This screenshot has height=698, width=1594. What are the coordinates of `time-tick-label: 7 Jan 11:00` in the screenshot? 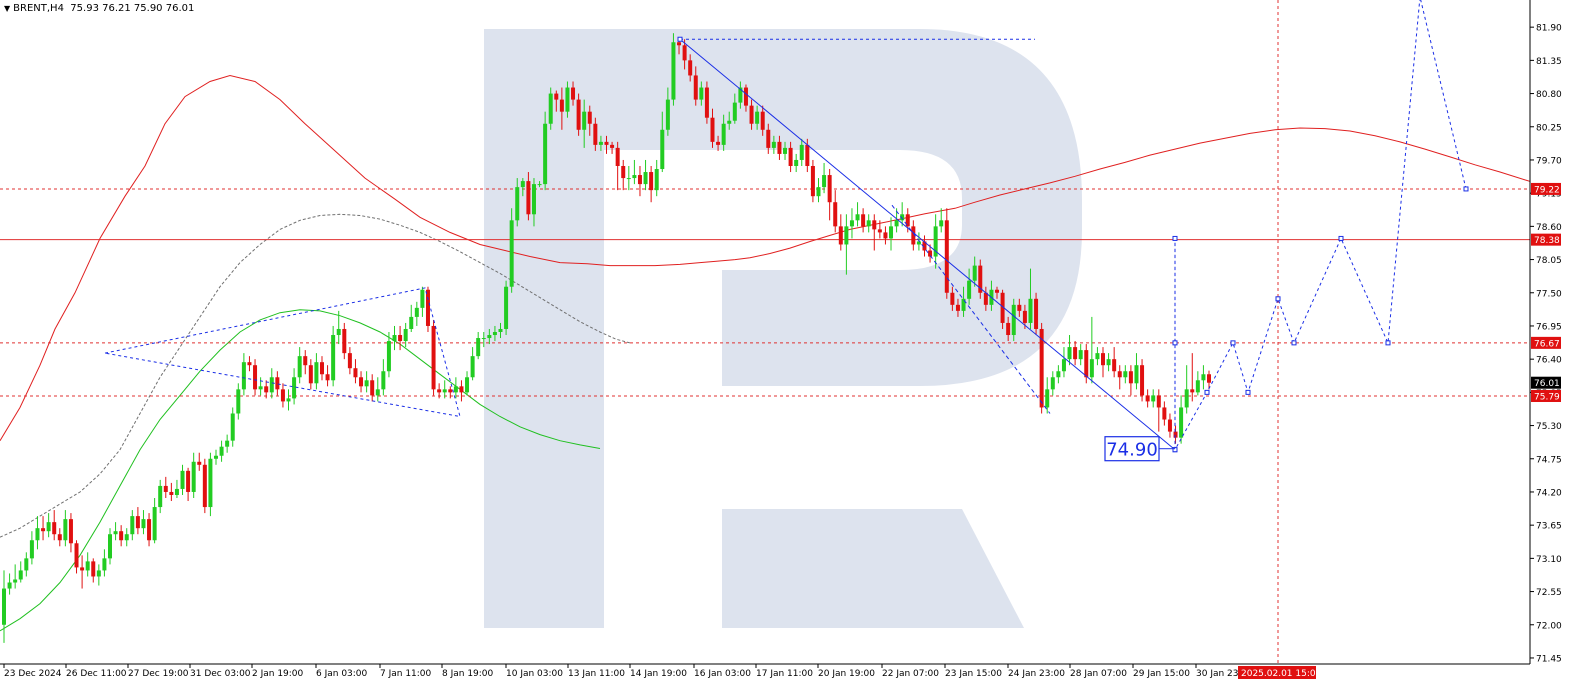 It's located at (406, 674).